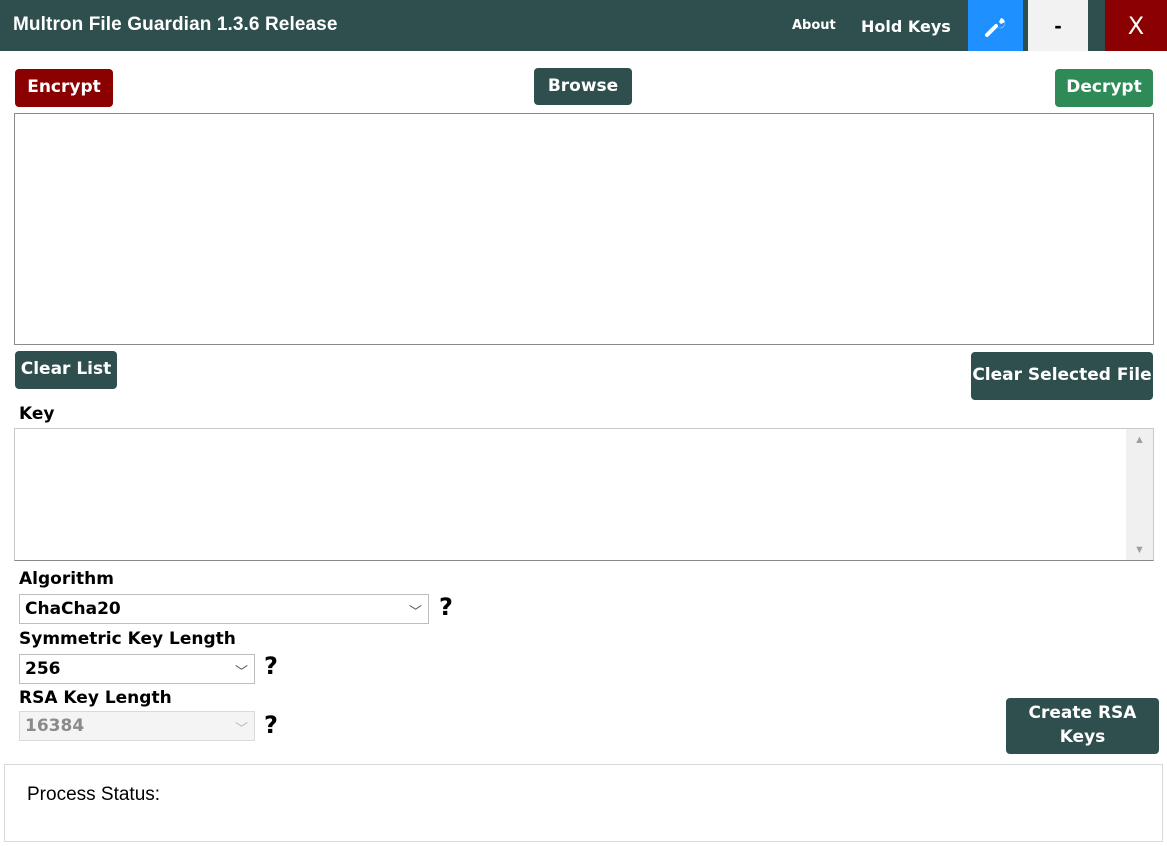 The image size is (1167, 846). What do you see at coordinates (583, 86) in the screenshot?
I see `browse-button: Browse` at bounding box center [583, 86].